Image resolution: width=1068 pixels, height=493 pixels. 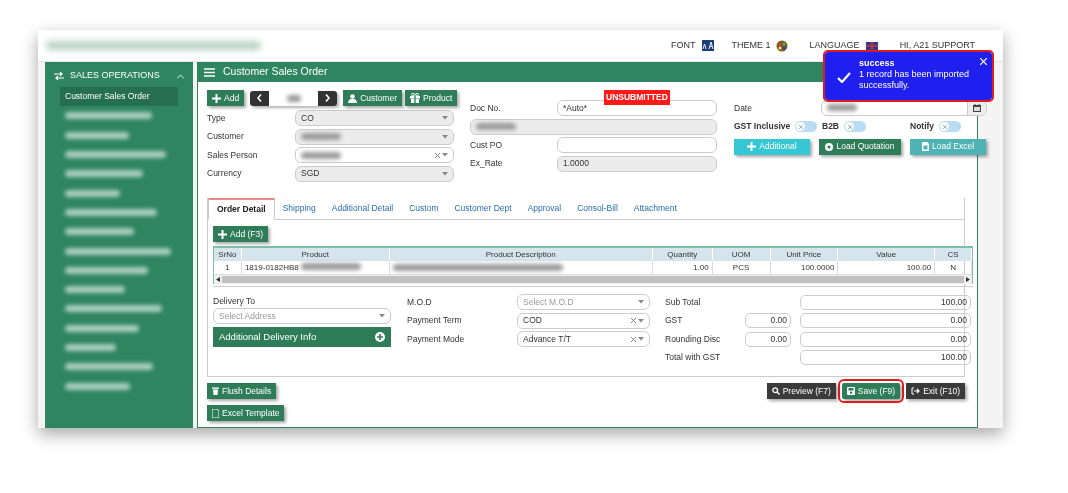 What do you see at coordinates (937, 45) in the screenshot?
I see `user-menu: HI, A21 SUPPORT` at bounding box center [937, 45].